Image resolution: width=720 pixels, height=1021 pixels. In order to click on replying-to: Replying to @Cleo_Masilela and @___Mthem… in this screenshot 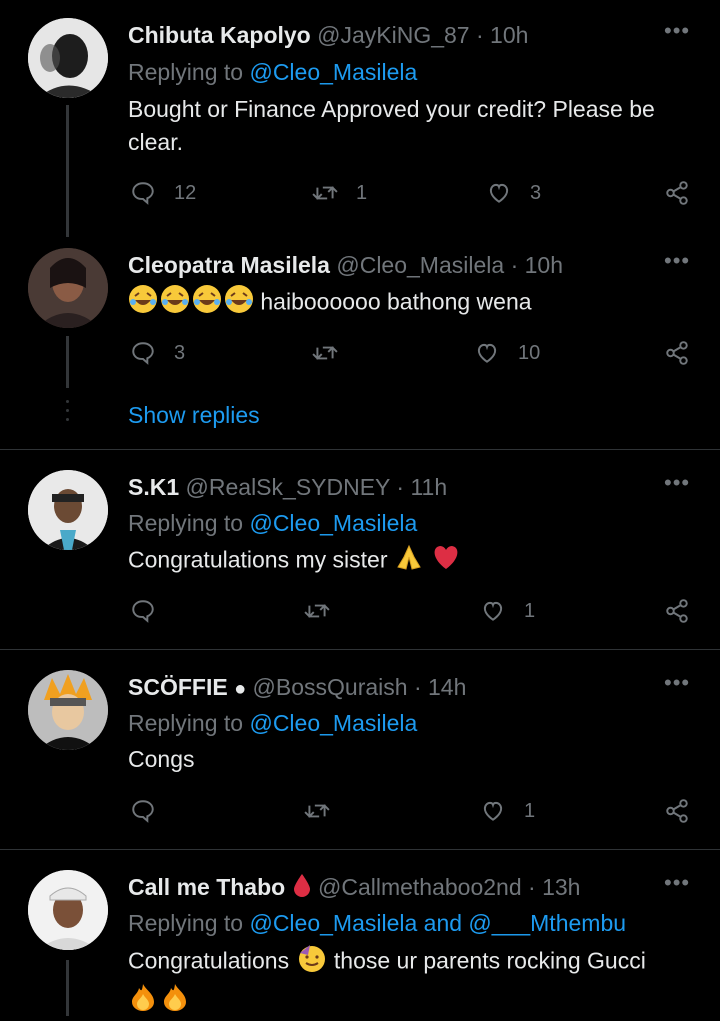, I will do `click(377, 923)`.